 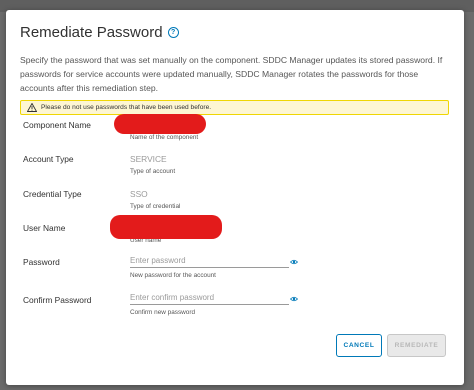 What do you see at coordinates (209, 298) in the screenshot?
I see `confirm-password-input: Enter confirm password` at bounding box center [209, 298].